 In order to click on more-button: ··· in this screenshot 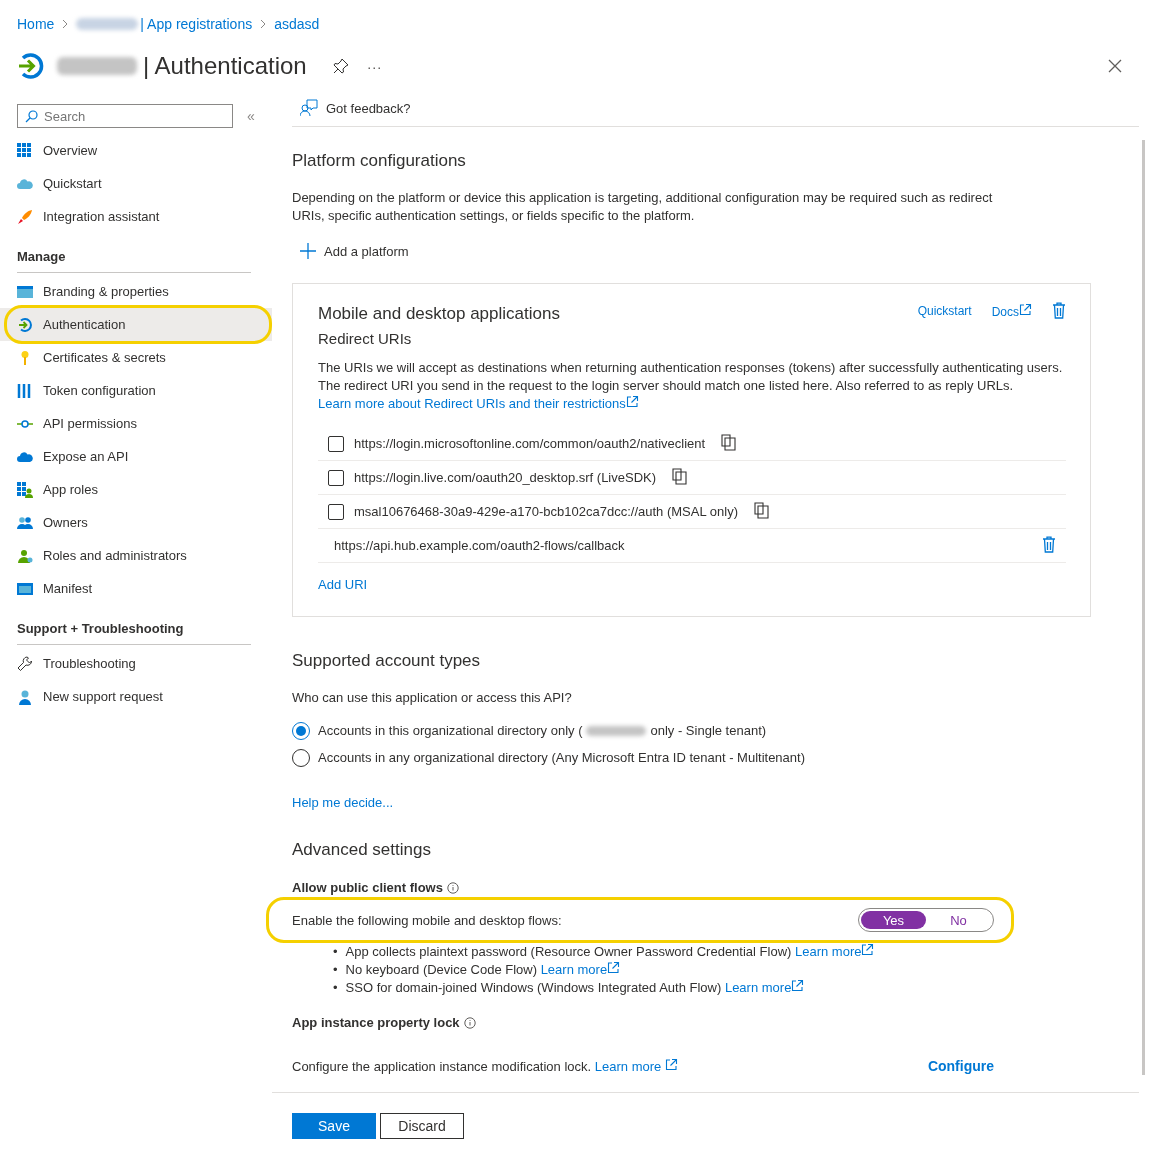, I will do `click(374, 66)`.